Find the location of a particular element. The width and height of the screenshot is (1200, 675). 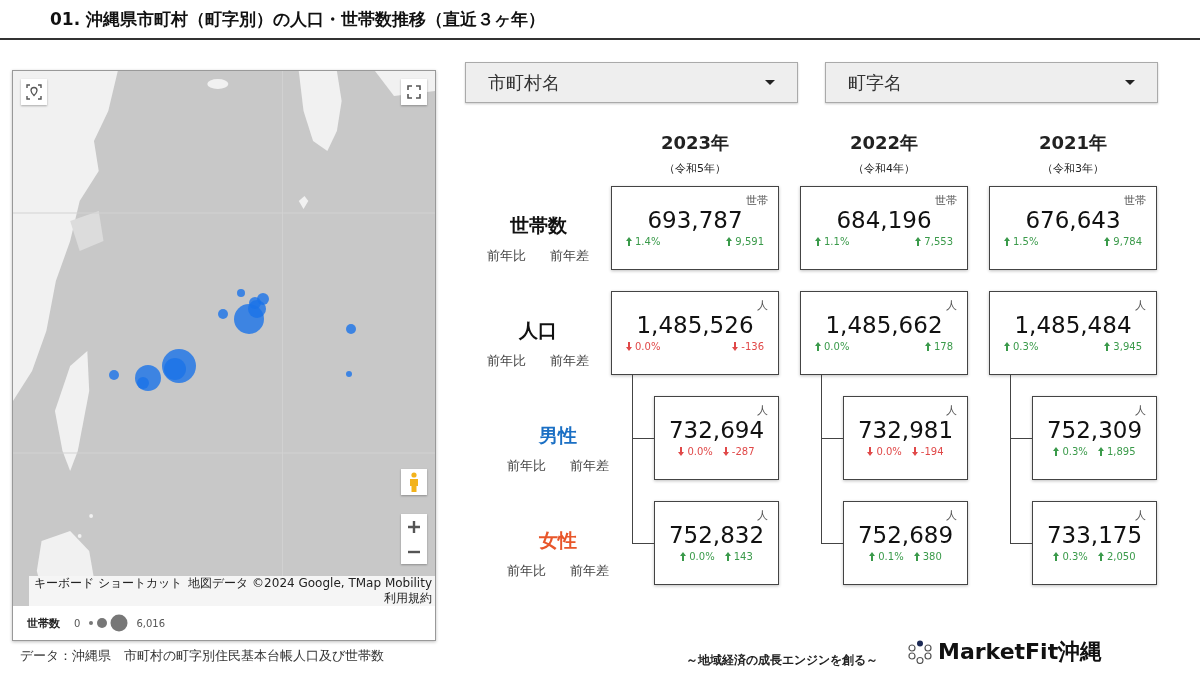

change-value: -194 is located at coordinates (932, 451).